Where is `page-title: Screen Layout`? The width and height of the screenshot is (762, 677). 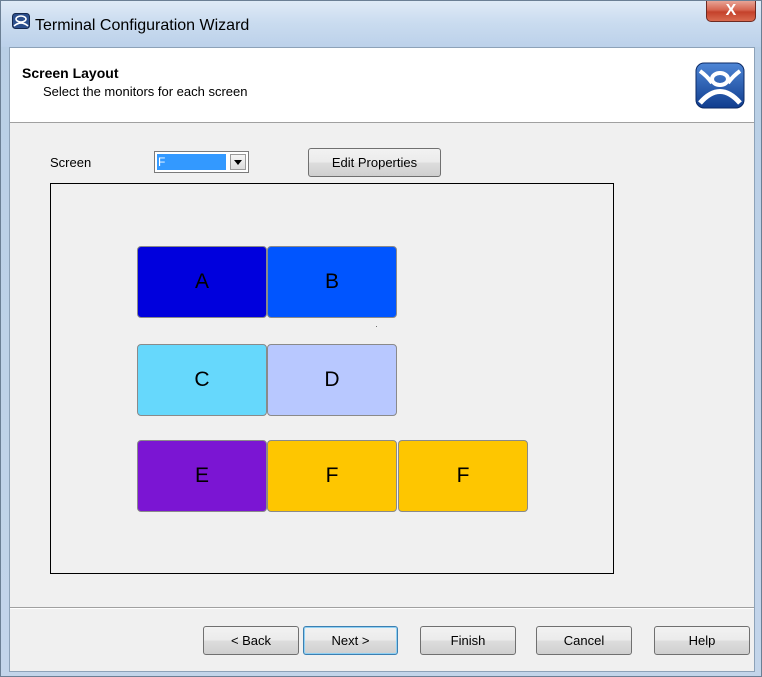 page-title: Screen Layout is located at coordinates (70, 73).